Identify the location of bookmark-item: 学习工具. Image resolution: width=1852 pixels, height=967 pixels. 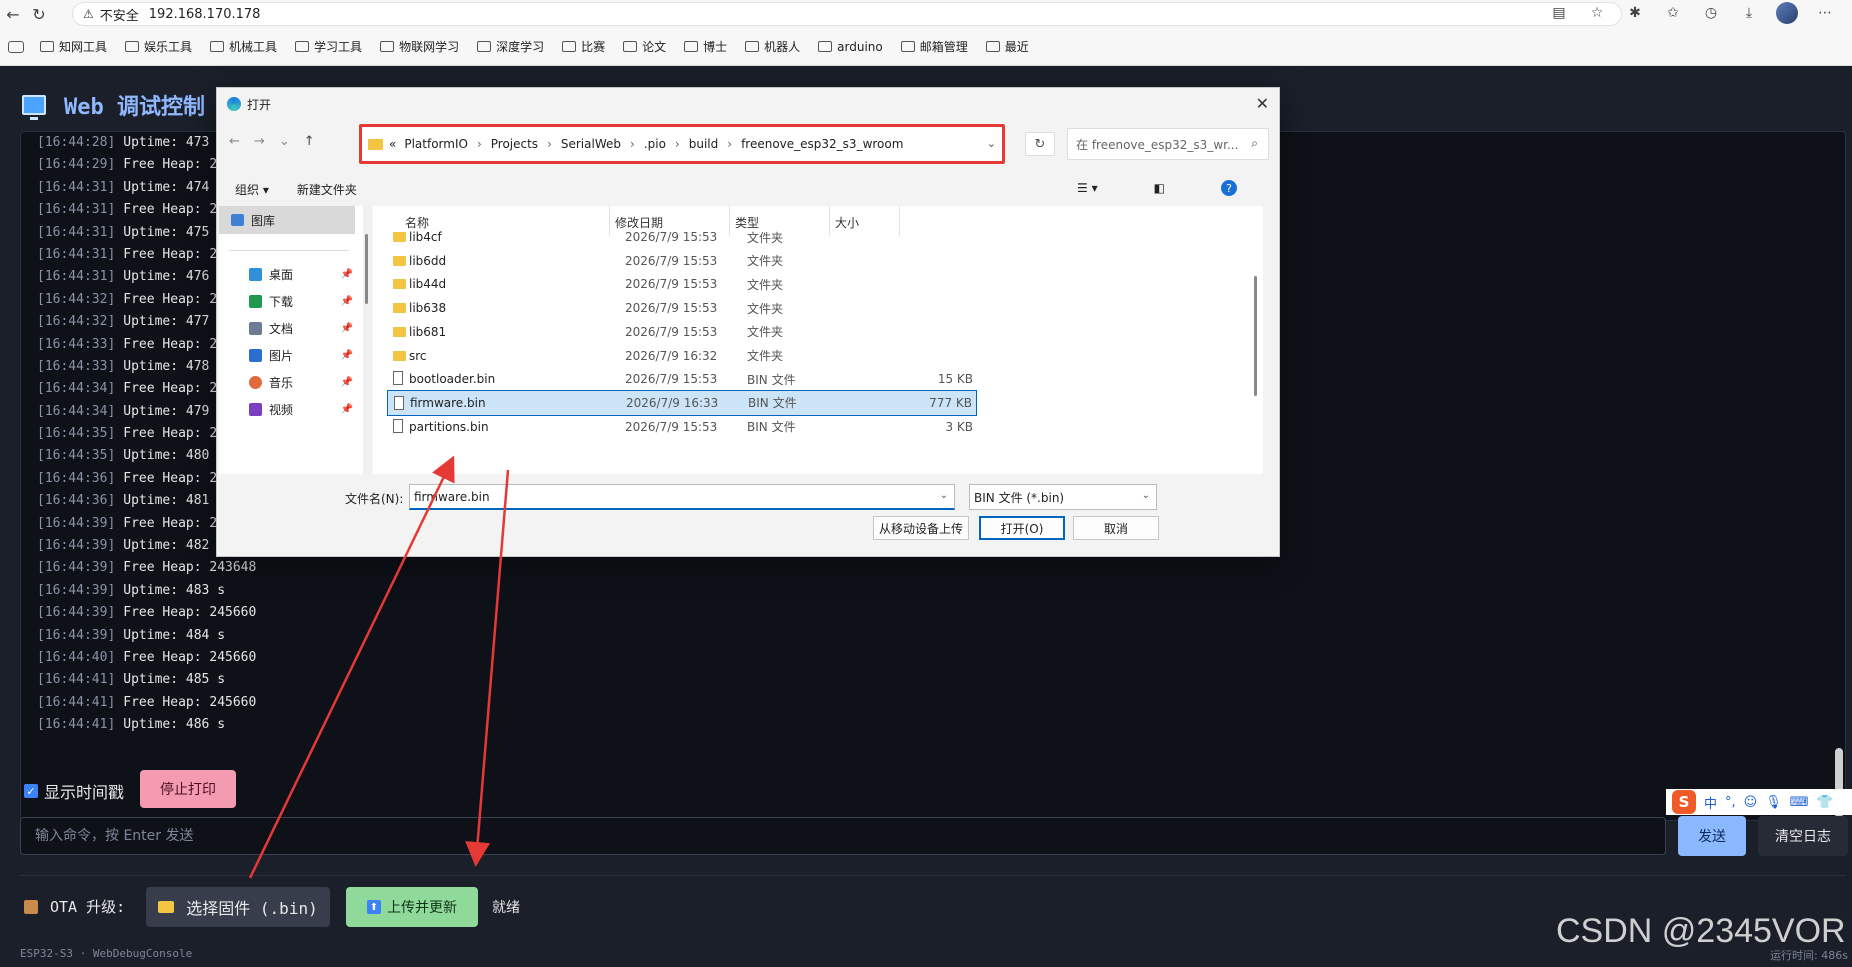
(328, 46).